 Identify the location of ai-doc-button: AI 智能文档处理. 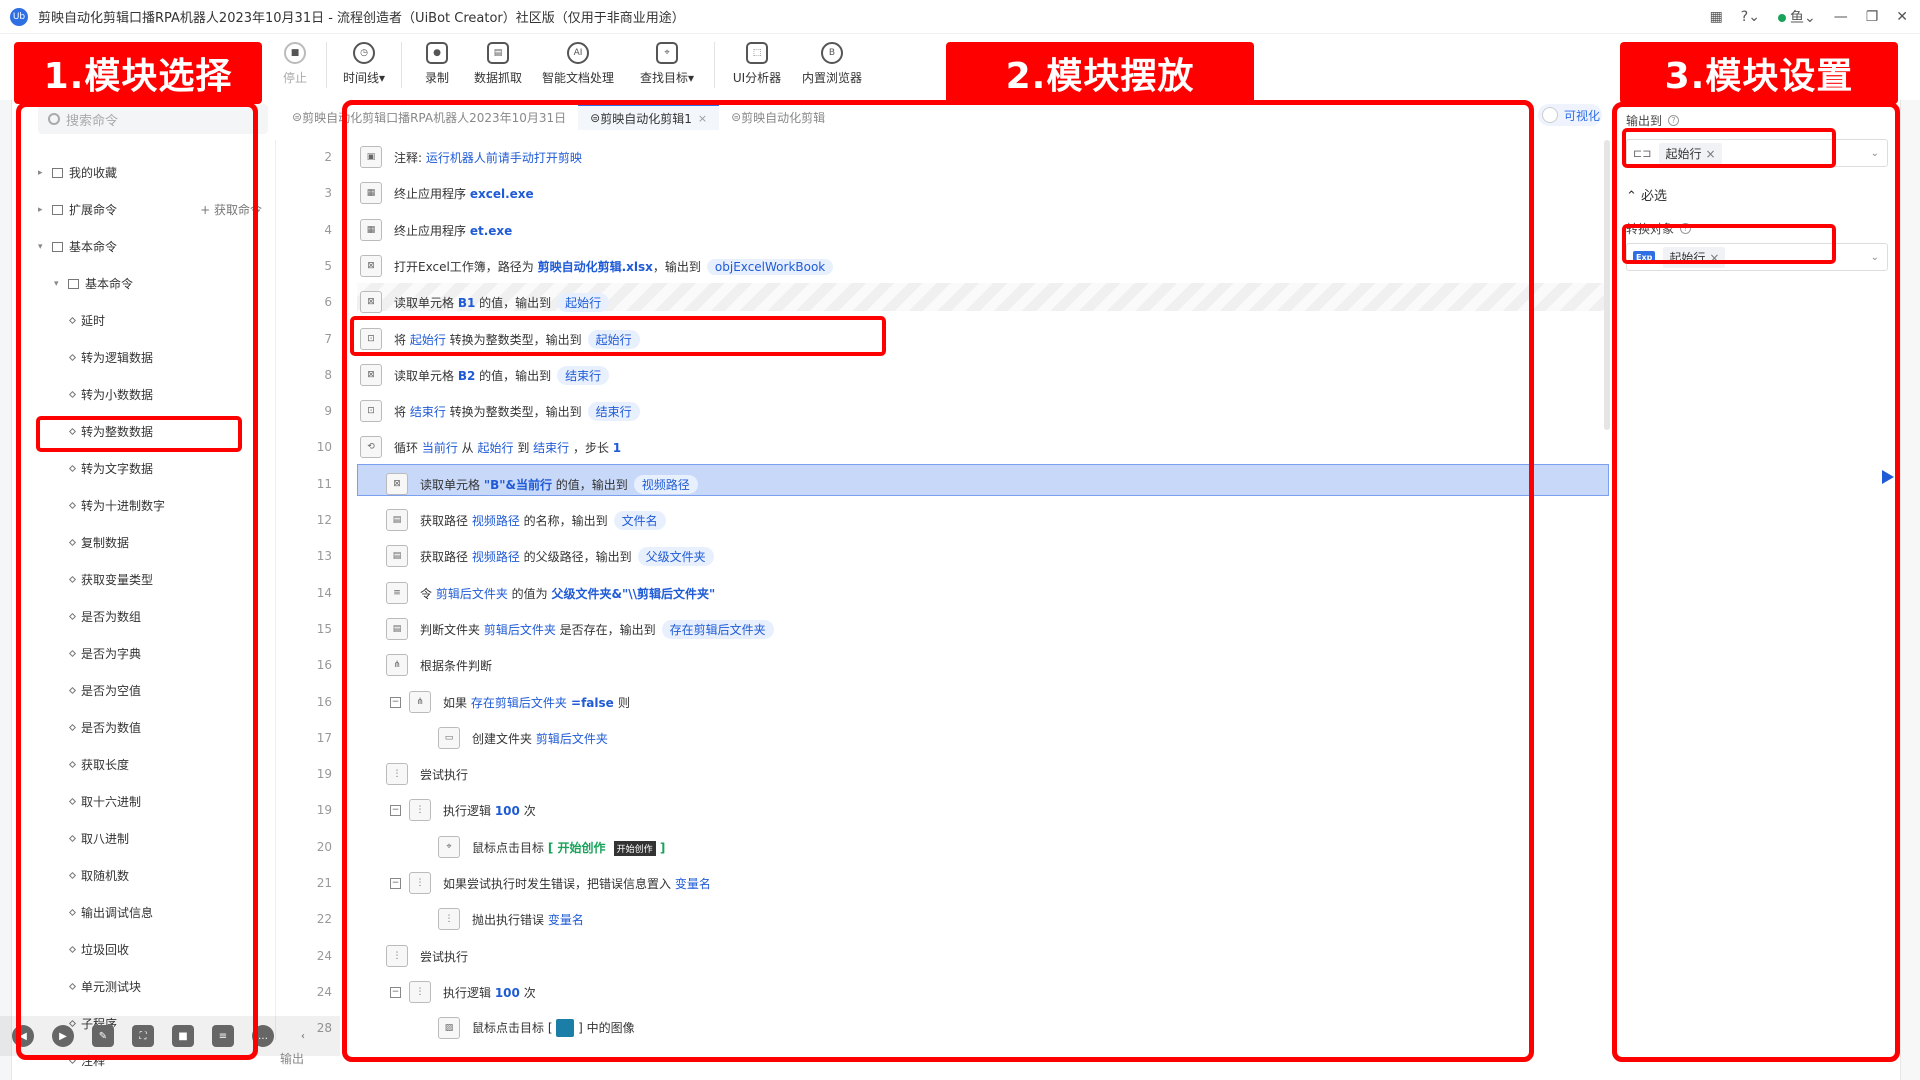
(578, 65).